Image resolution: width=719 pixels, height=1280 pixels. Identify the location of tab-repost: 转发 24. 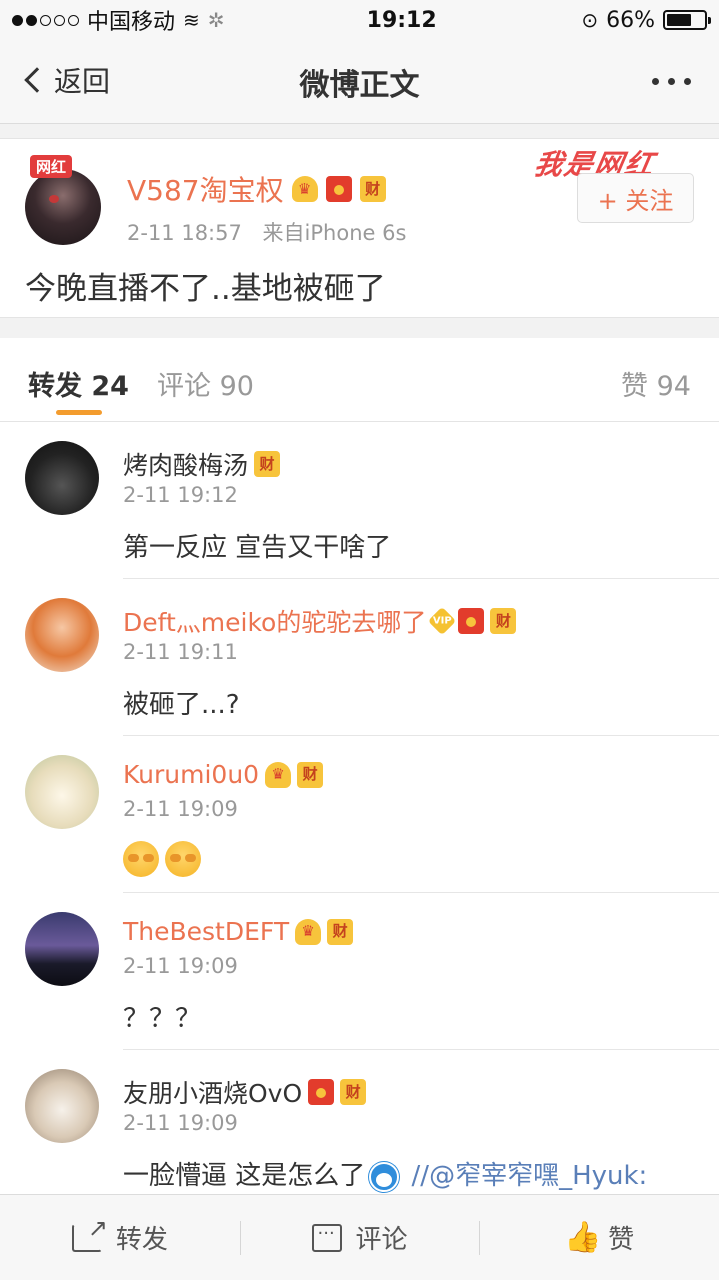
(78, 383).